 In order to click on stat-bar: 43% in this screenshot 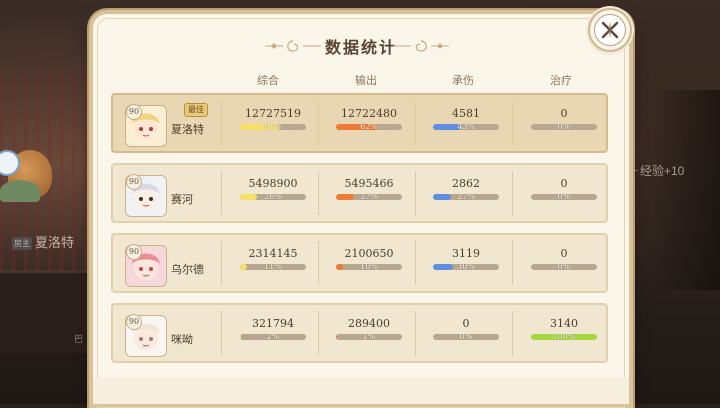, I will do `click(466, 127)`.